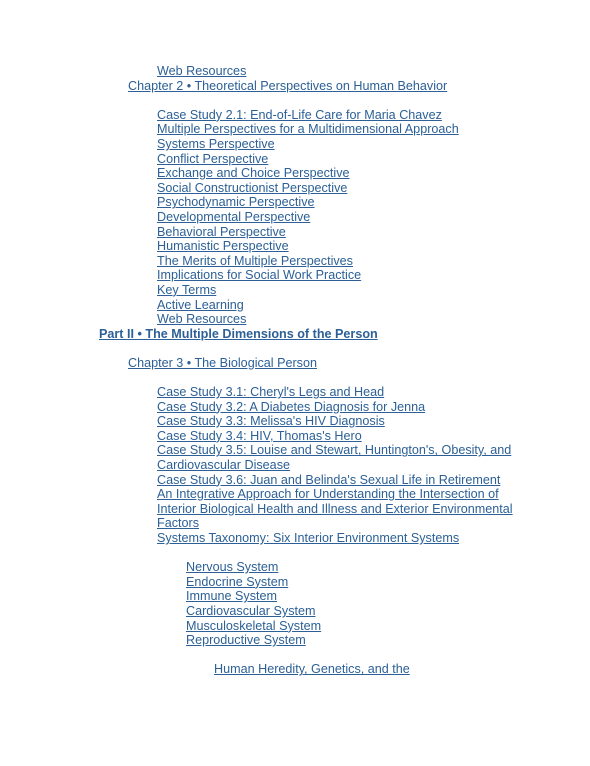 This screenshot has height=766, width=590. I want to click on toc-entry-link: Active Learning, so click(335, 305).